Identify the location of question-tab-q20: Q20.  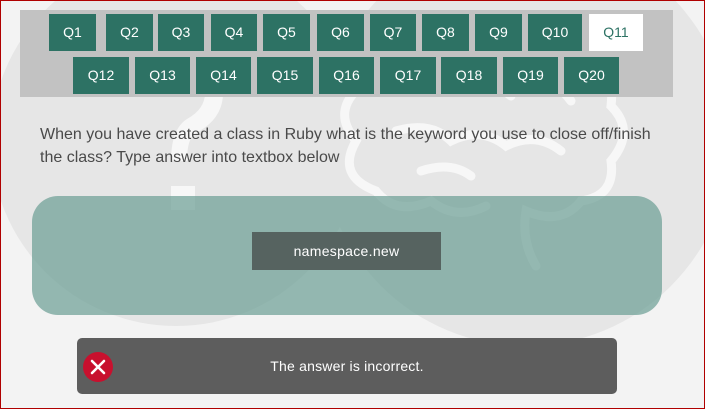
(591, 75).